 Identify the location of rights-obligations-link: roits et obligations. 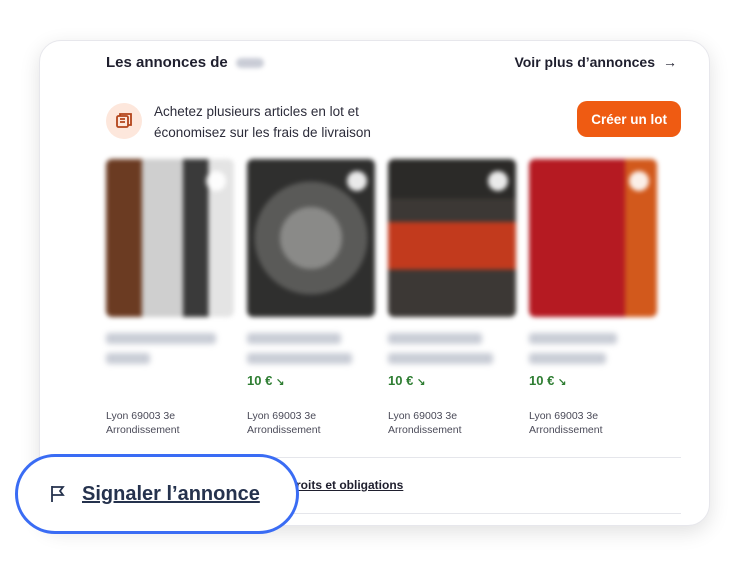
(349, 485).